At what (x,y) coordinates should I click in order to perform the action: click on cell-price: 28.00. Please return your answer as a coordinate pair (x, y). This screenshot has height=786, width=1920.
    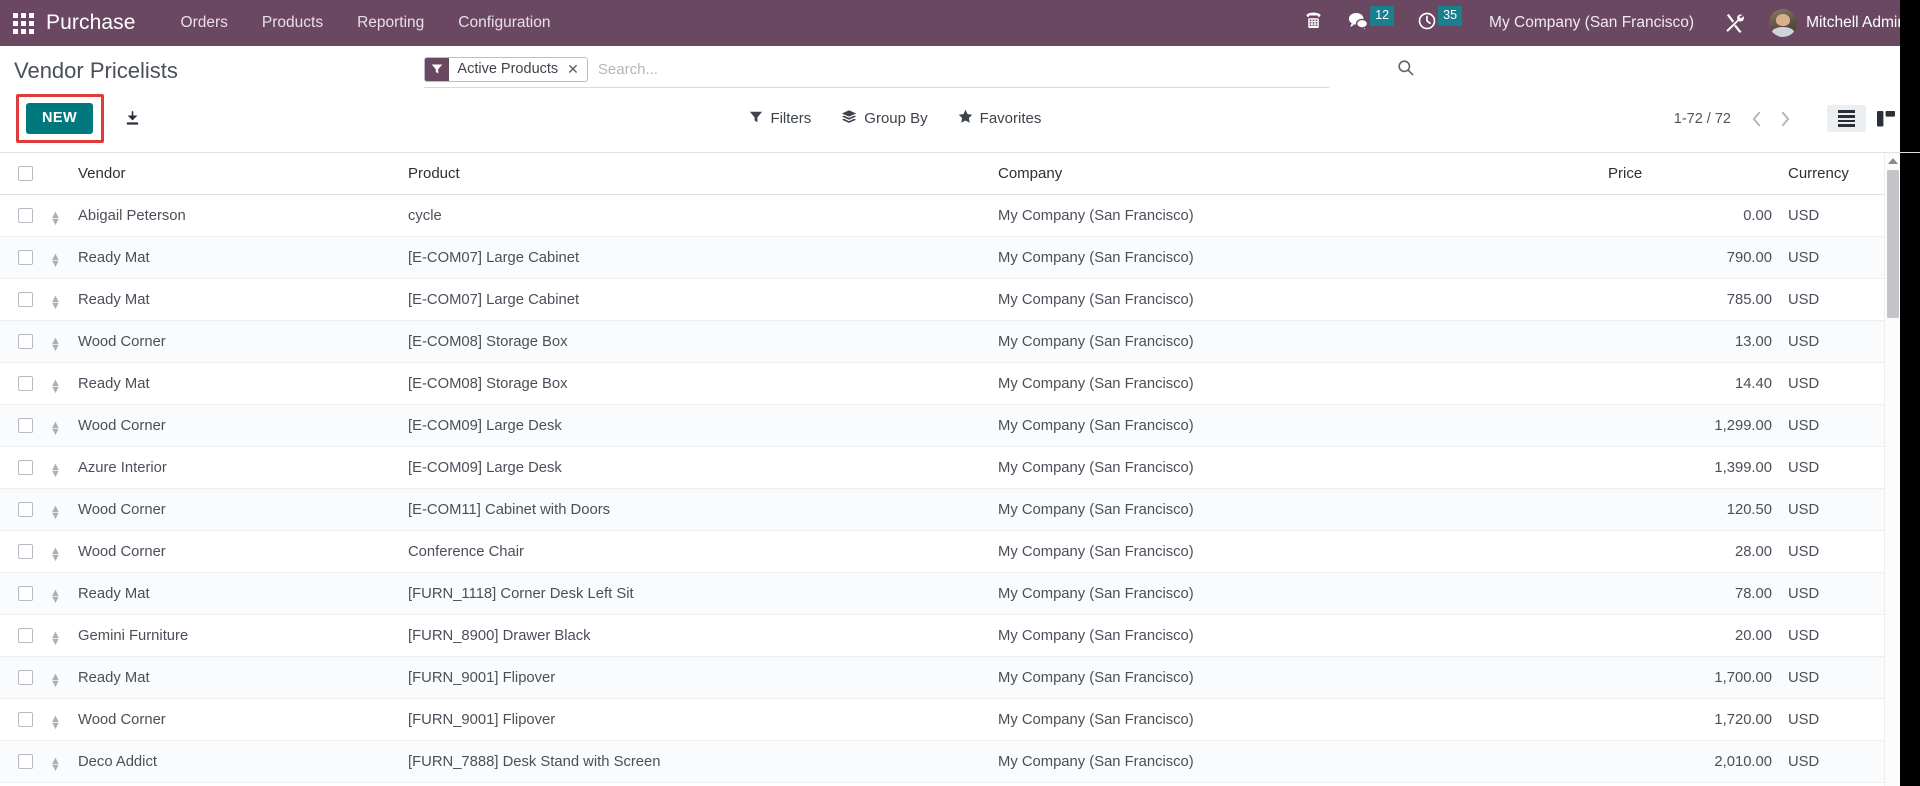
    Looking at the image, I should click on (1690, 551).